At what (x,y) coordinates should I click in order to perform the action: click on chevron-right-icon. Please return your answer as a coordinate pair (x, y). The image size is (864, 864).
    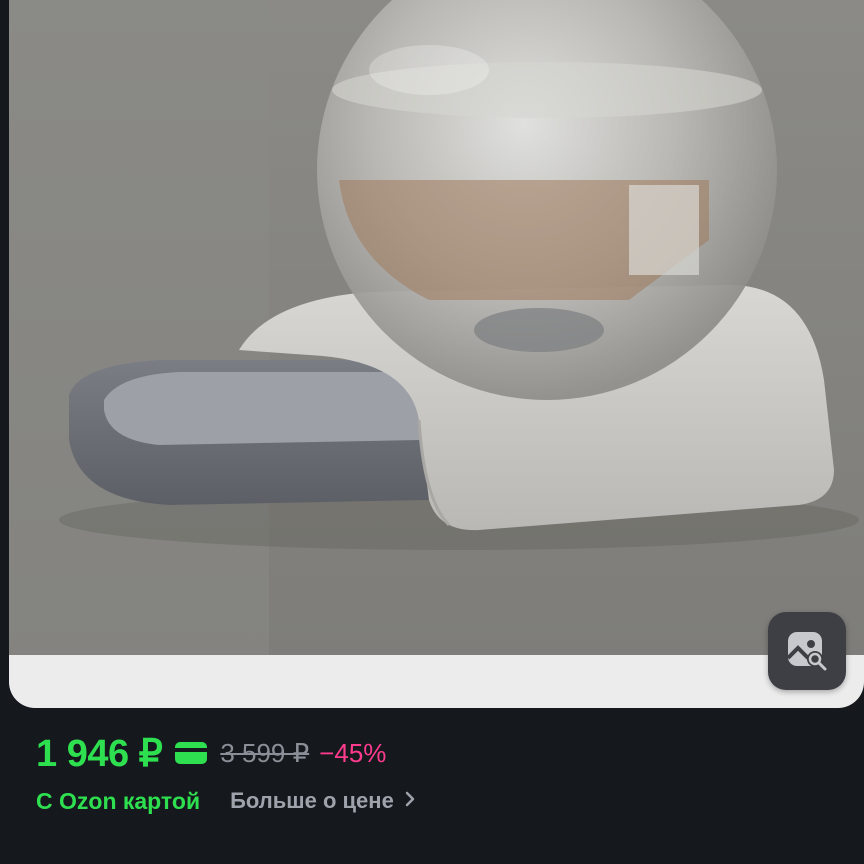
    Looking at the image, I should click on (410, 801).